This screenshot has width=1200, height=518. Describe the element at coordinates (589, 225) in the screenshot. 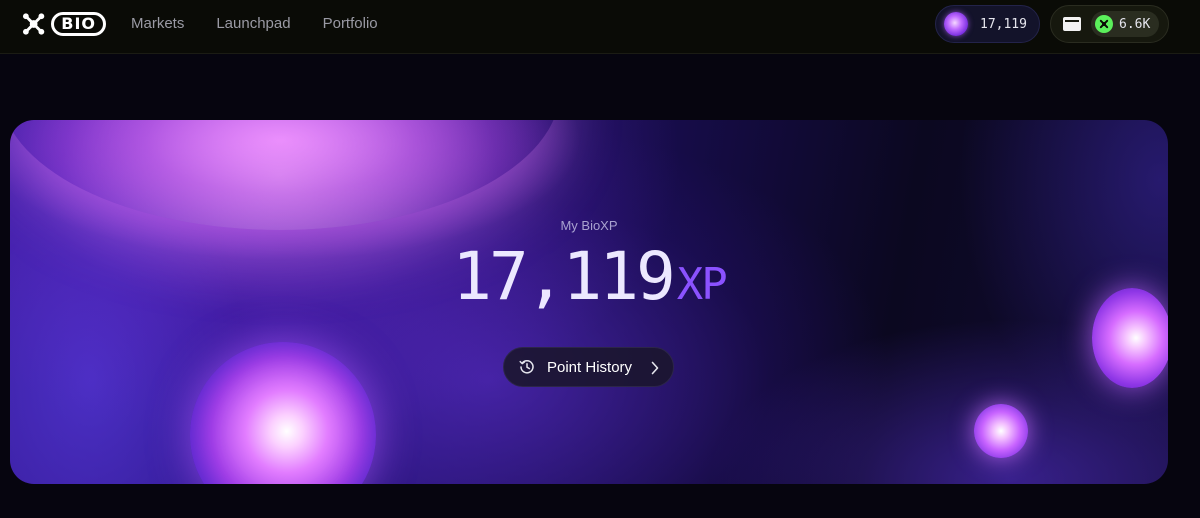

I see `bioxp-label: My BioXP` at that location.